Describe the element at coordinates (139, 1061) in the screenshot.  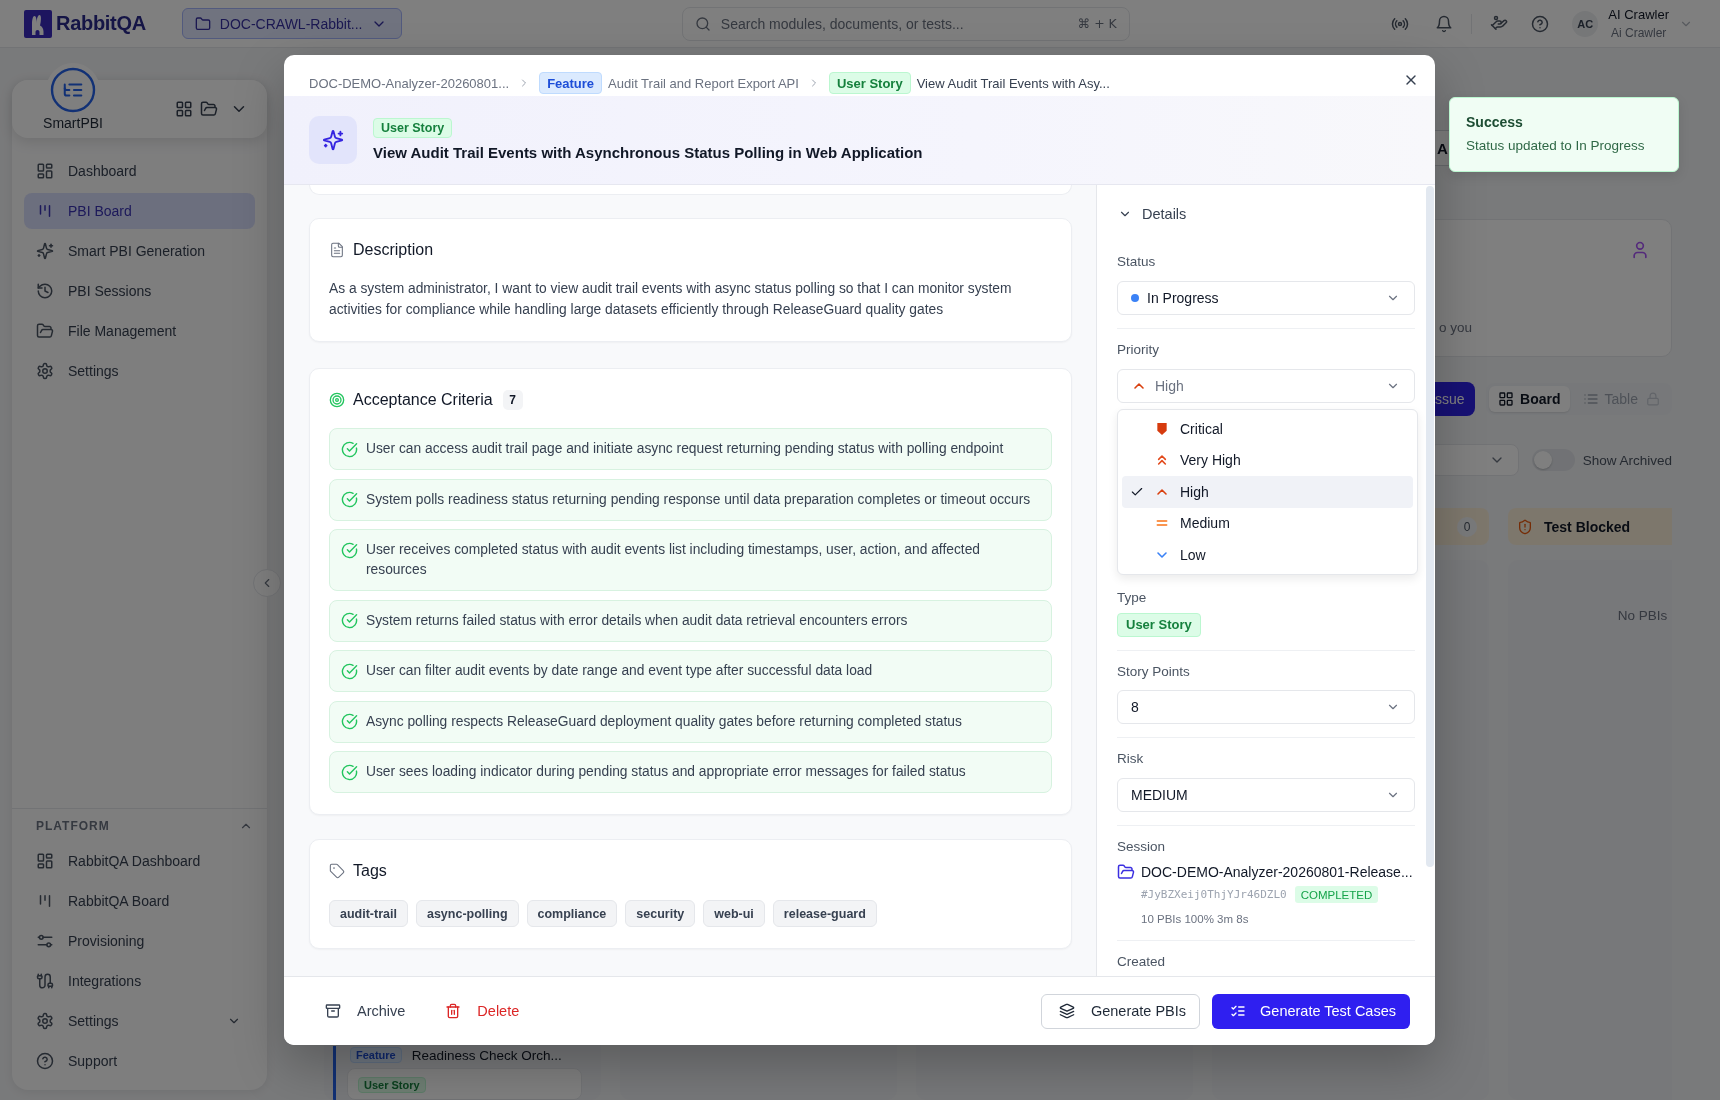
I see `nav-item: Support` at that location.